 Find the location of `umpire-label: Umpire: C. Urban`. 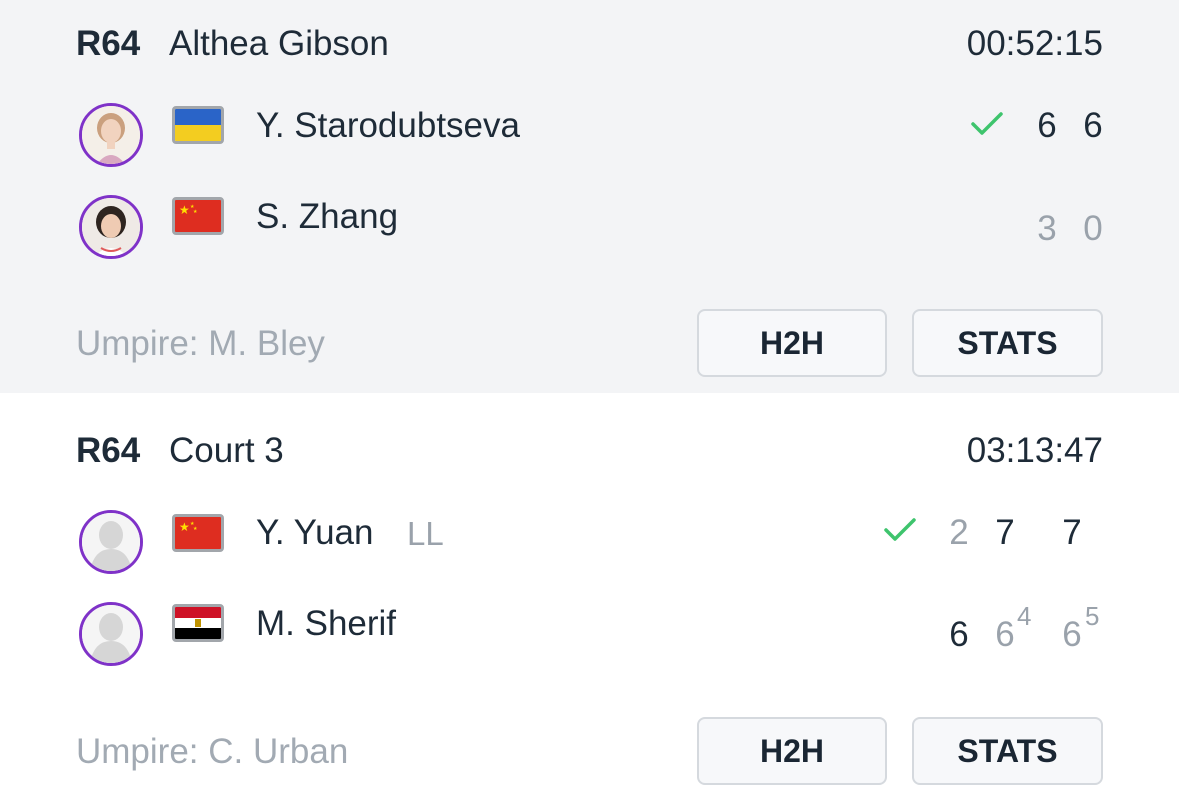

umpire-label: Umpire: C. Urban is located at coordinates (212, 751).